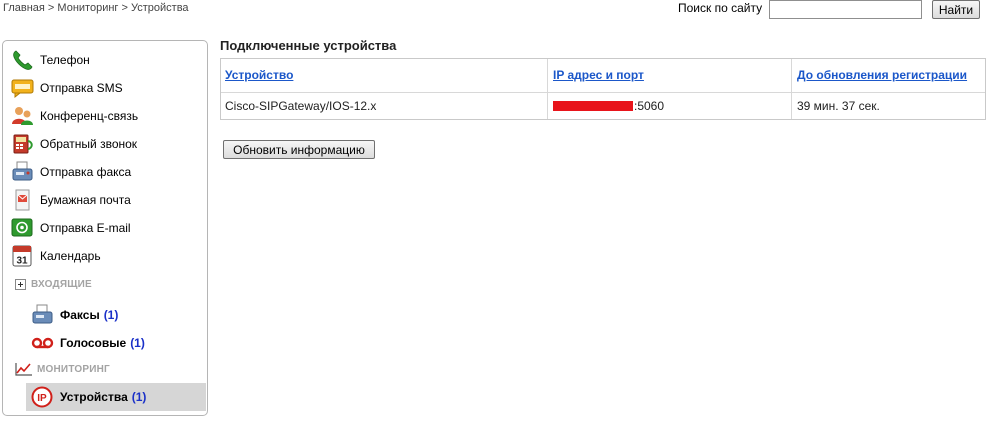 The image size is (995, 425). What do you see at coordinates (299, 149) in the screenshot?
I see `refresh-info-button: Обновить информацию` at bounding box center [299, 149].